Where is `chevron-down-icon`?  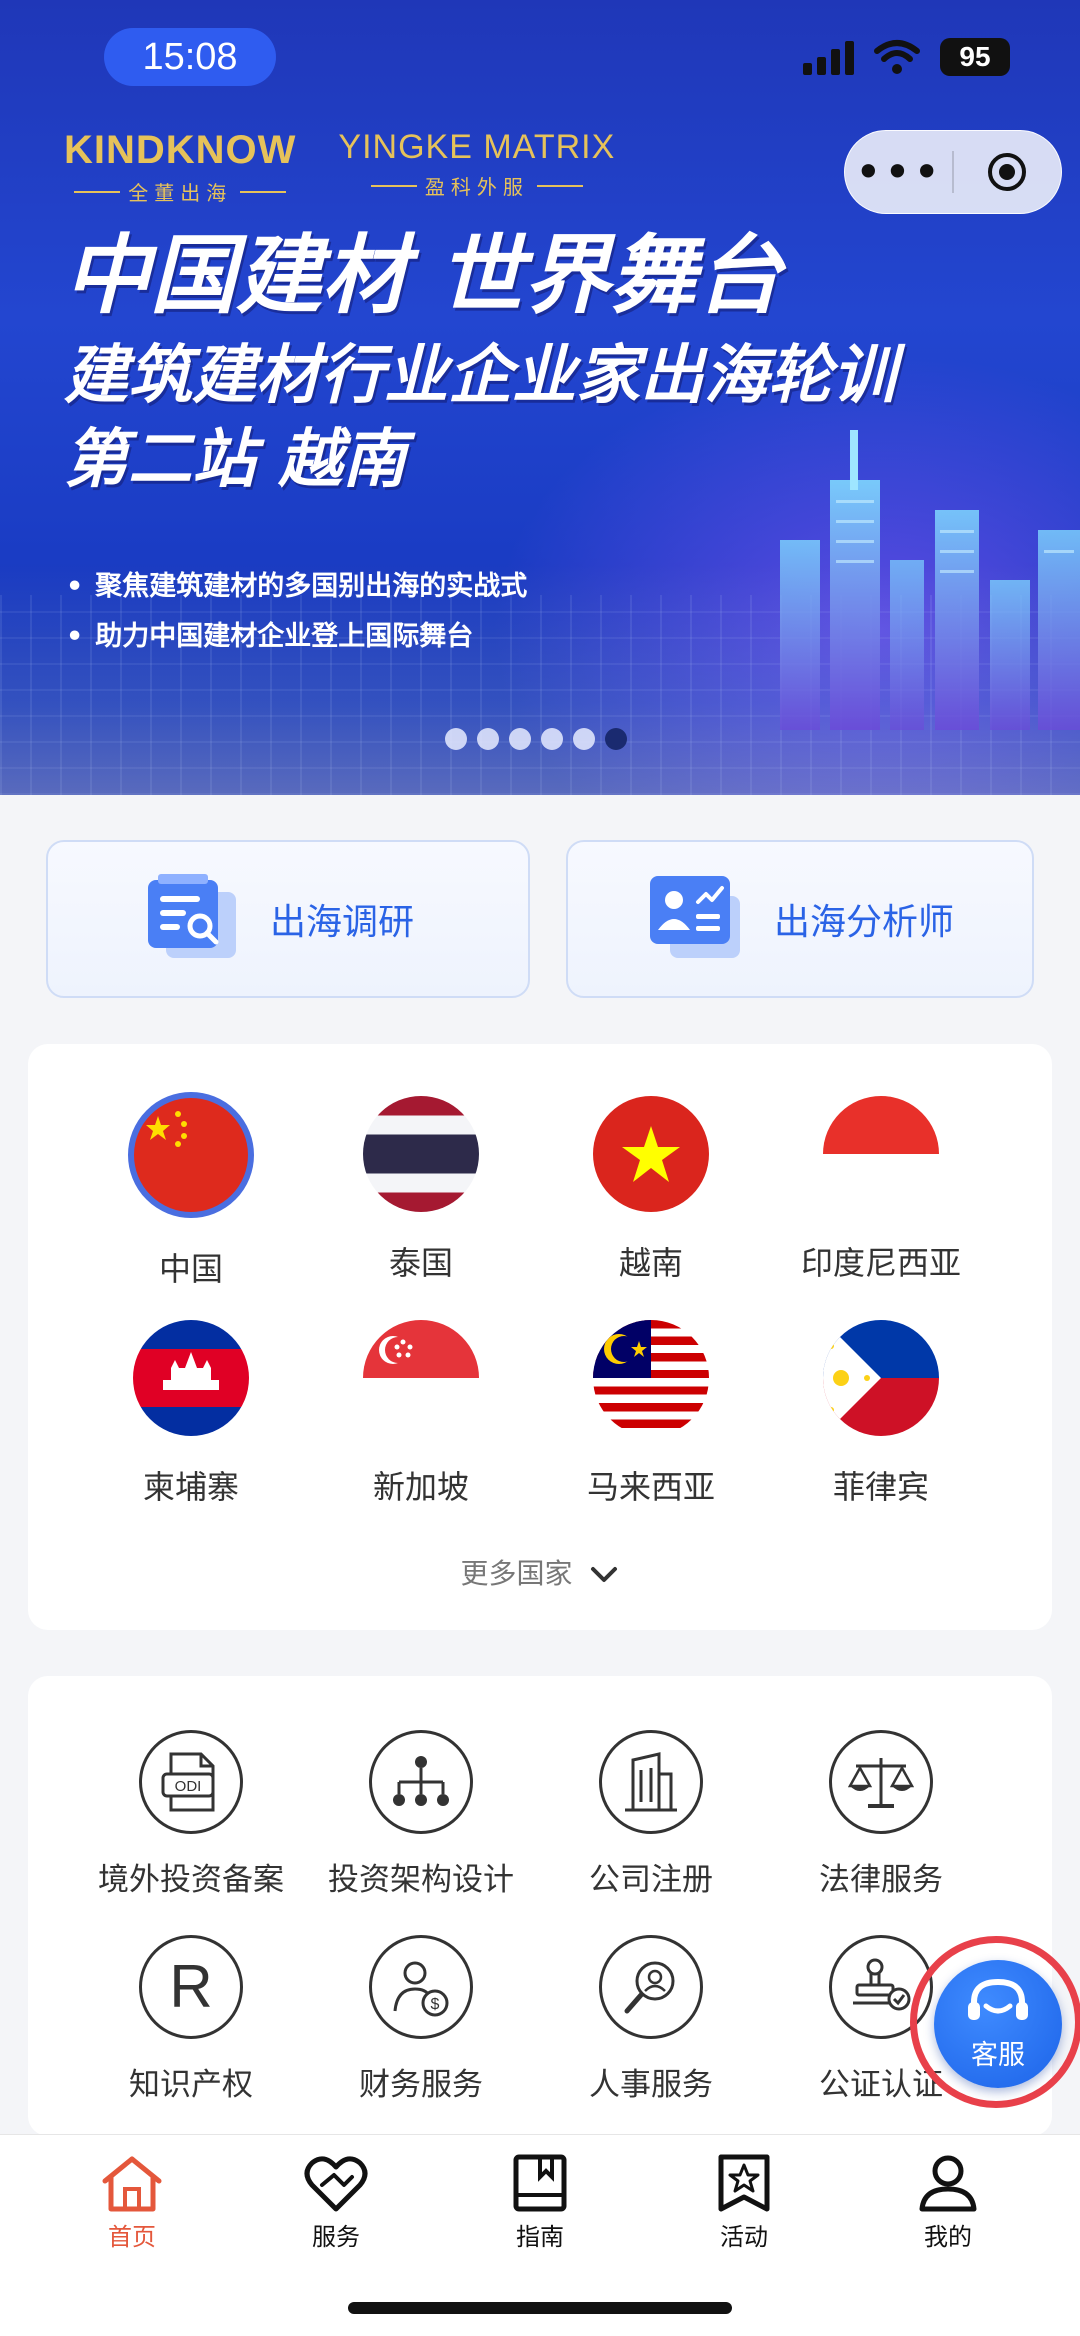 chevron-down-icon is located at coordinates (604, 1574).